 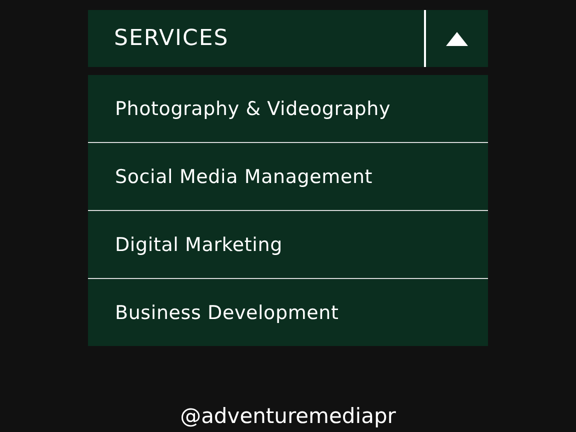 I want to click on menu-item: Digital Marketing, so click(x=288, y=244).